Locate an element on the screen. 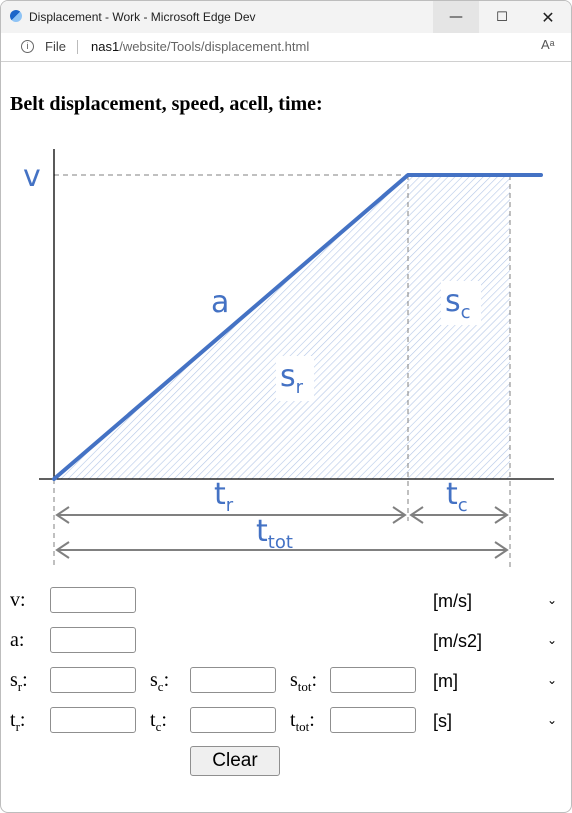  read-aloud-icon: Aᵃ is located at coordinates (548, 44).